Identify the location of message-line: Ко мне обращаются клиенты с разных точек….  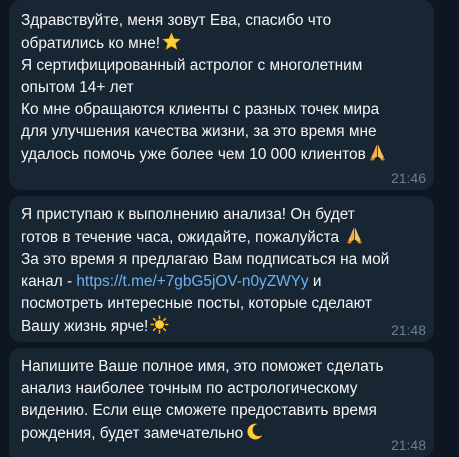
(200, 109).